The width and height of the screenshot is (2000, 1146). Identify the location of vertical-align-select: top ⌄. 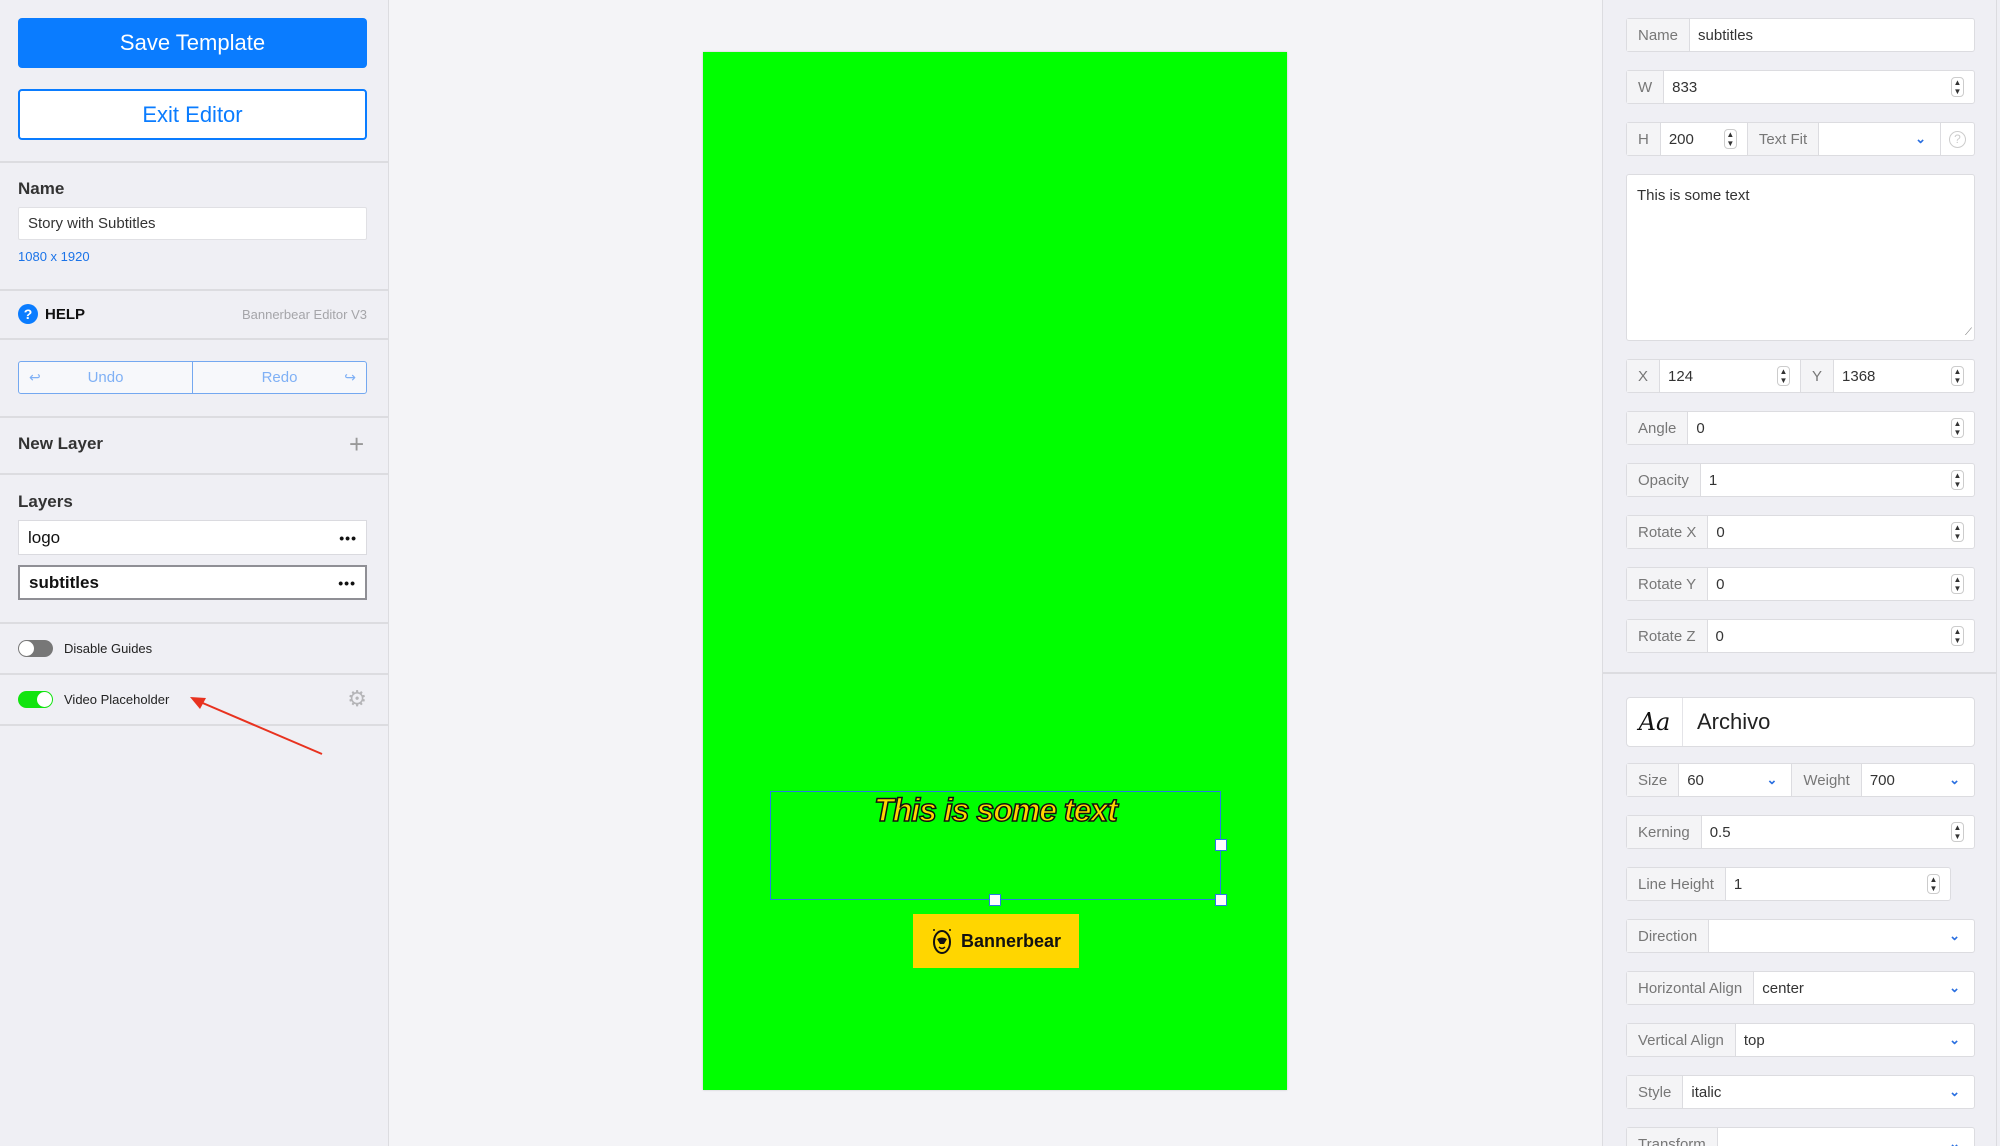
(1855, 1040).